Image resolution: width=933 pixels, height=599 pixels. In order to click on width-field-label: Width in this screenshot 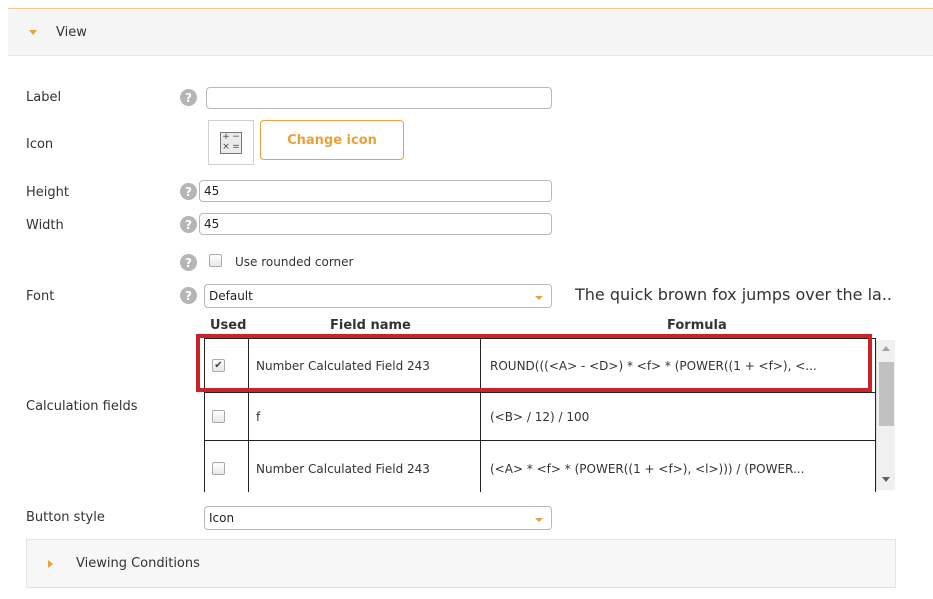, I will do `click(45, 225)`.